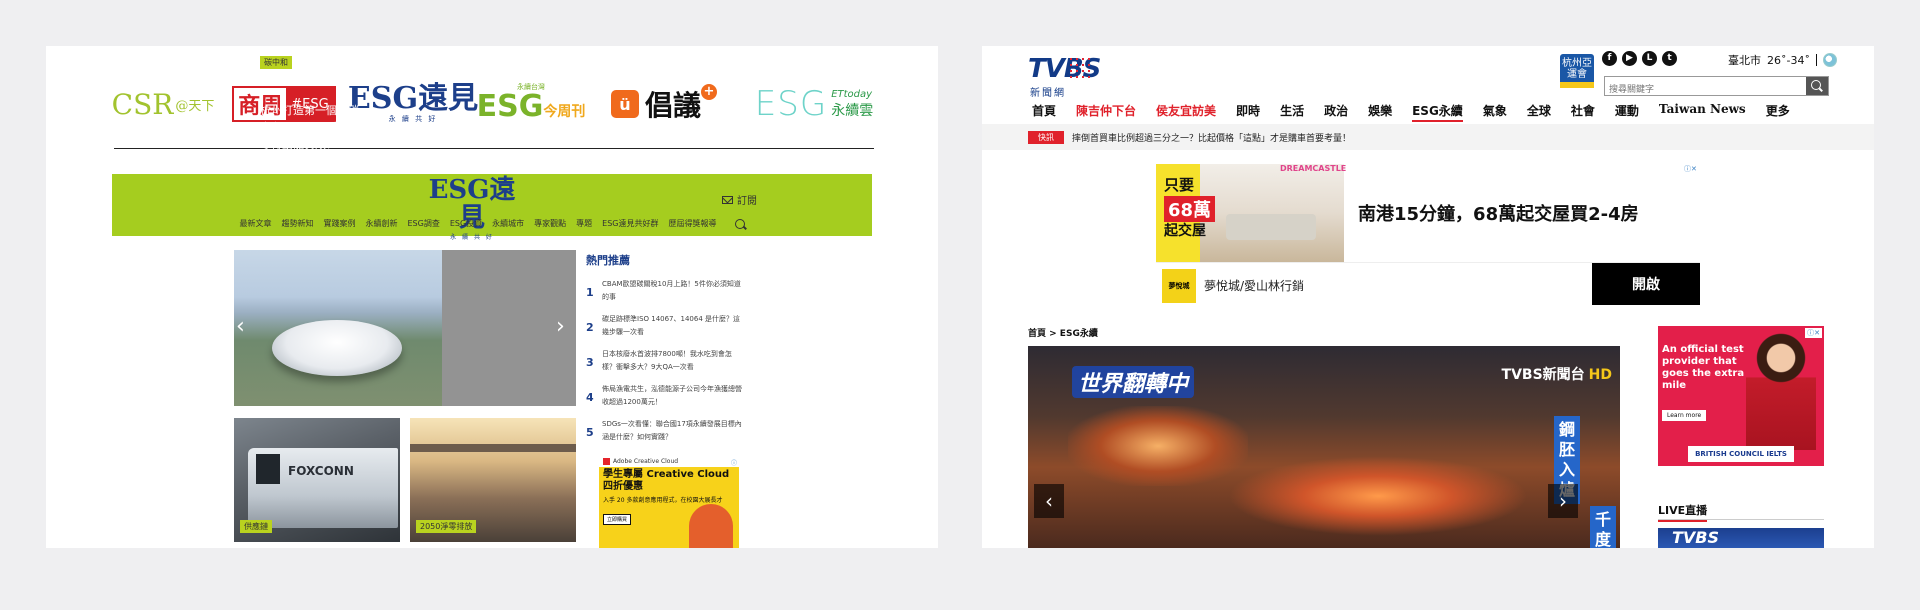 This screenshot has width=1920, height=610. I want to click on article-link: 佈局漁電共生，泓德能源子公司今年漁獲總營收超過1200萬元！, so click(672, 400).